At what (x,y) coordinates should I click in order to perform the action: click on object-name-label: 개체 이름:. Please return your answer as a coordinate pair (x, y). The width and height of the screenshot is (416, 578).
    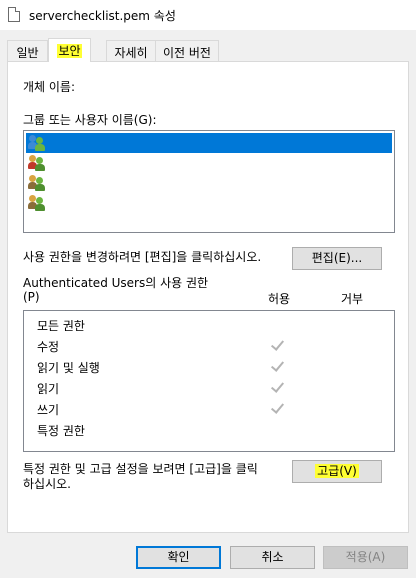
    Looking at the image, I should click on (49, 87).